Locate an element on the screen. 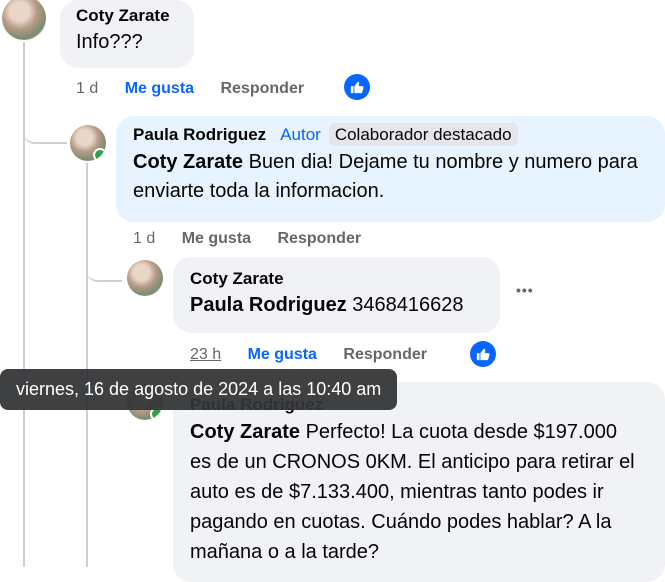 This screenshot has width=665, height=582. author-badge: Autor is located at coordinates (300, 134).